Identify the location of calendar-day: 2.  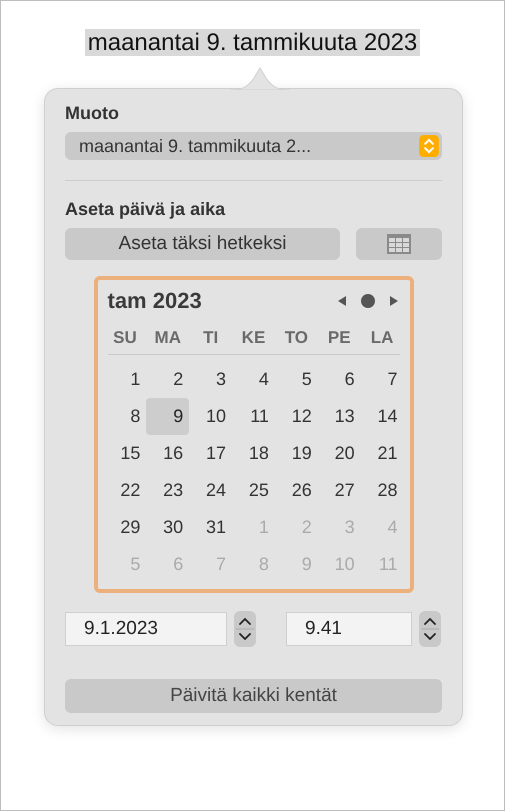
(168, 379).